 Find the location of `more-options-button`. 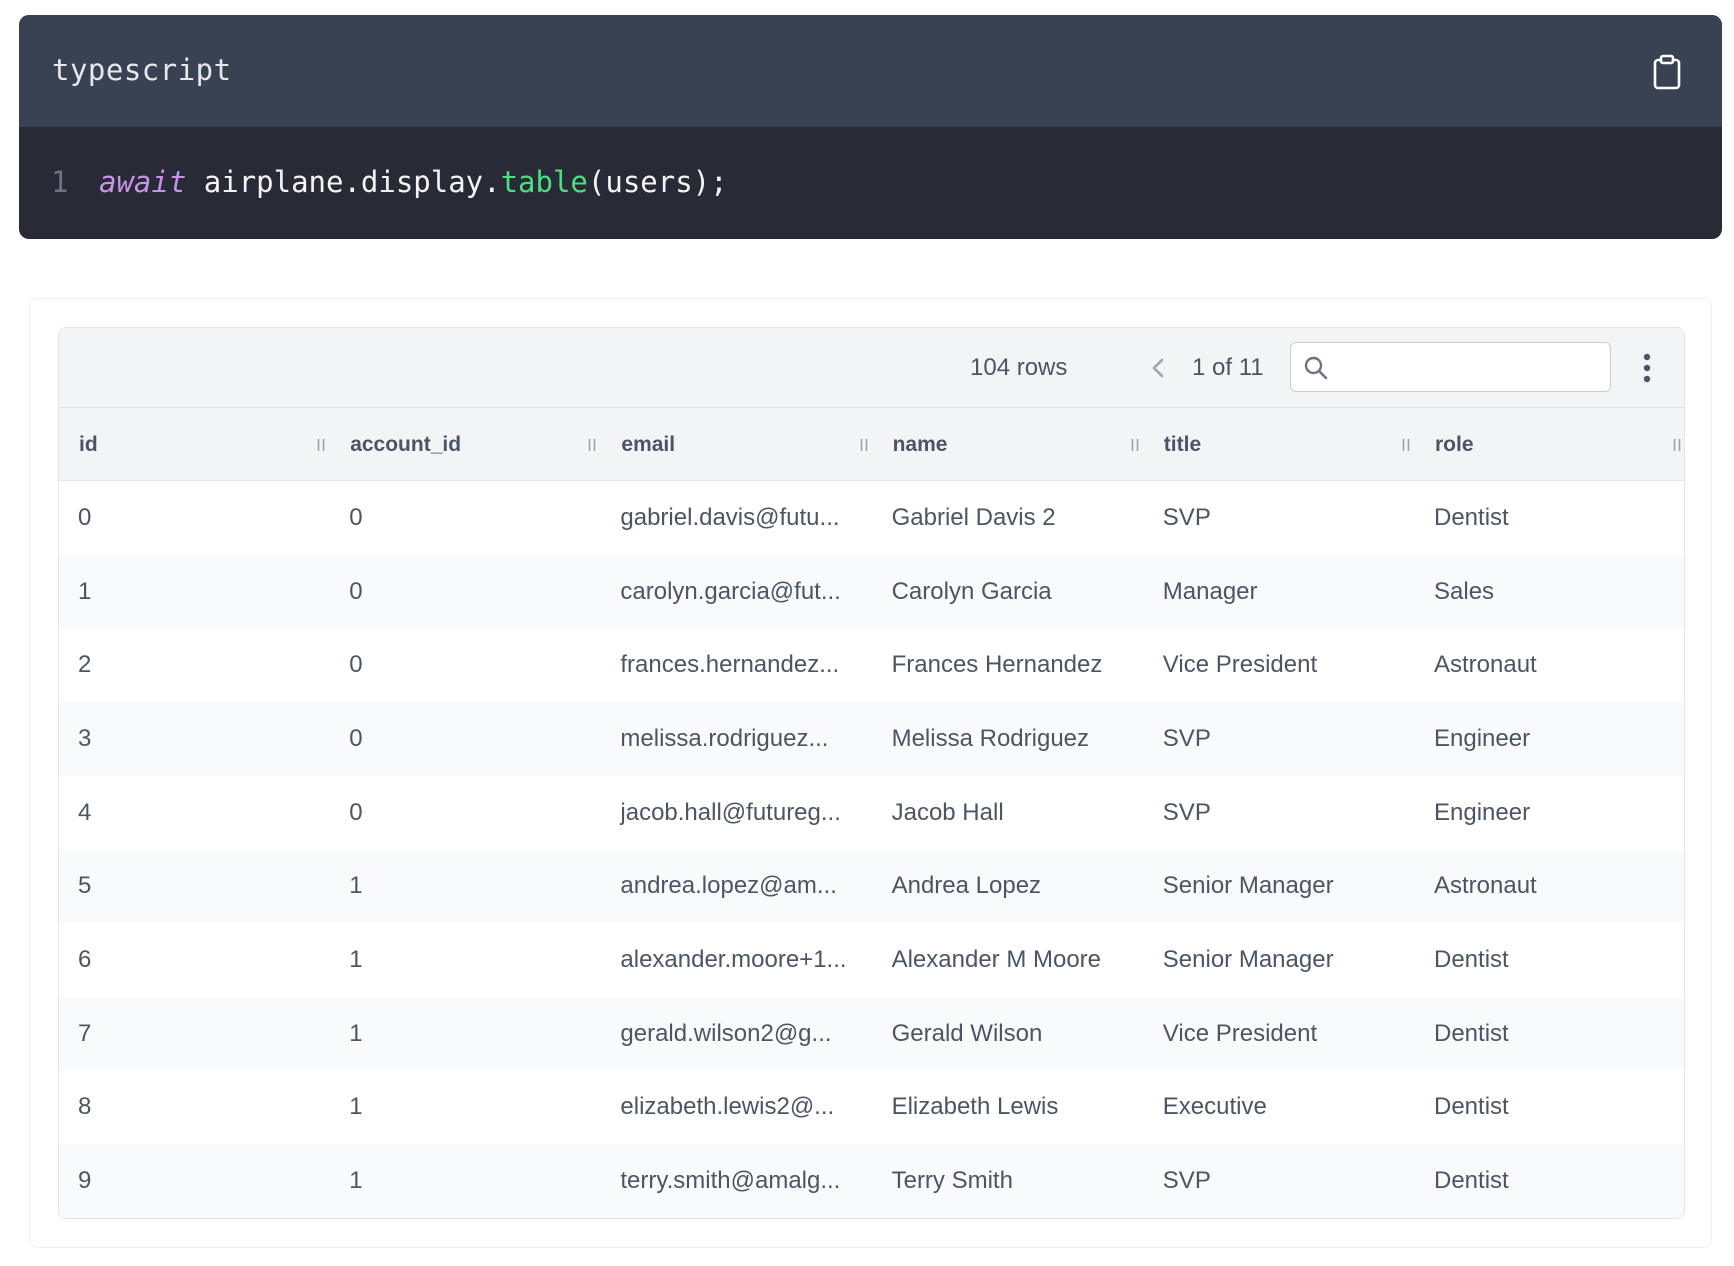

more-options-button is located at coordinates (1647, 368).